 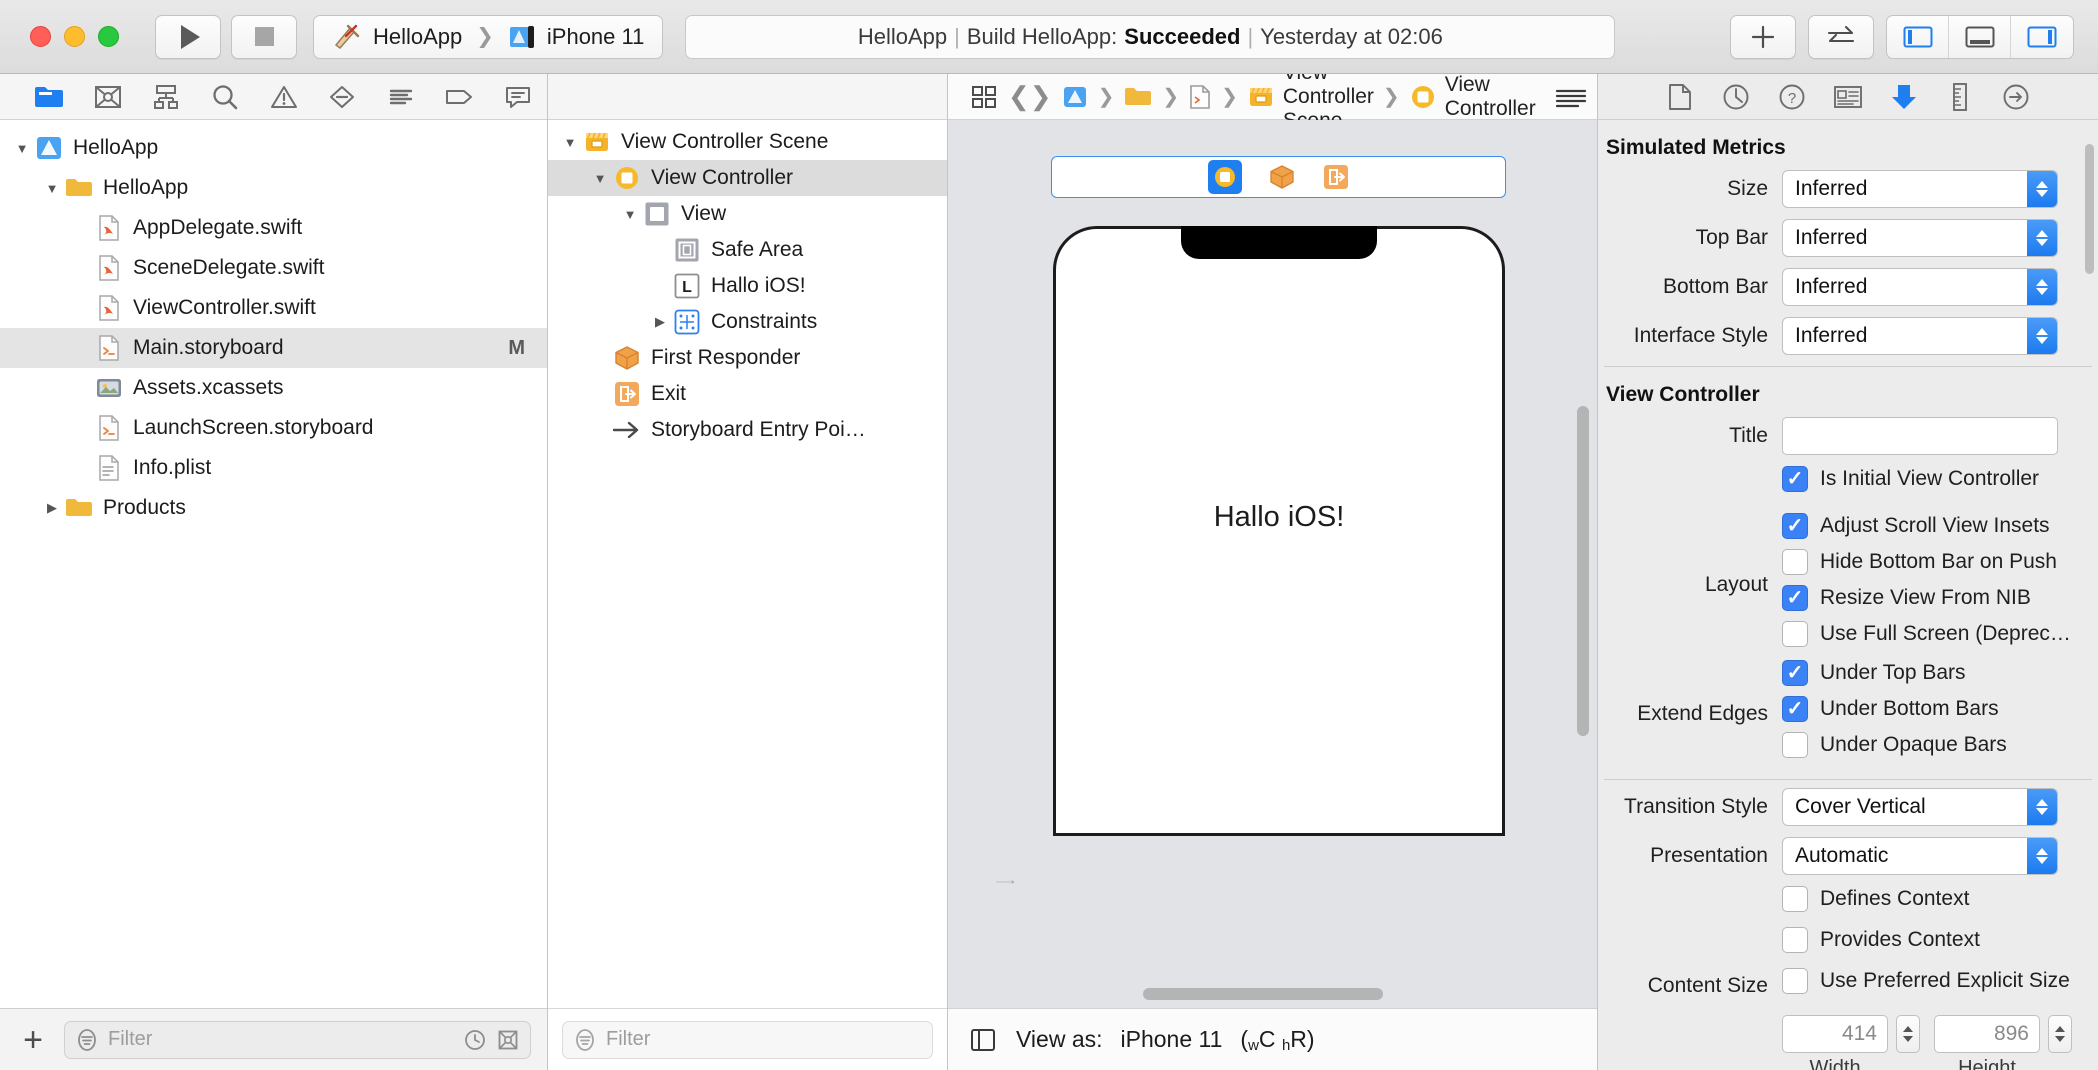 What do you see at coordinates (983, 1040) in the screenshot?
I see `toggle-document-outline-icon` at bounding box center [983, 1040].